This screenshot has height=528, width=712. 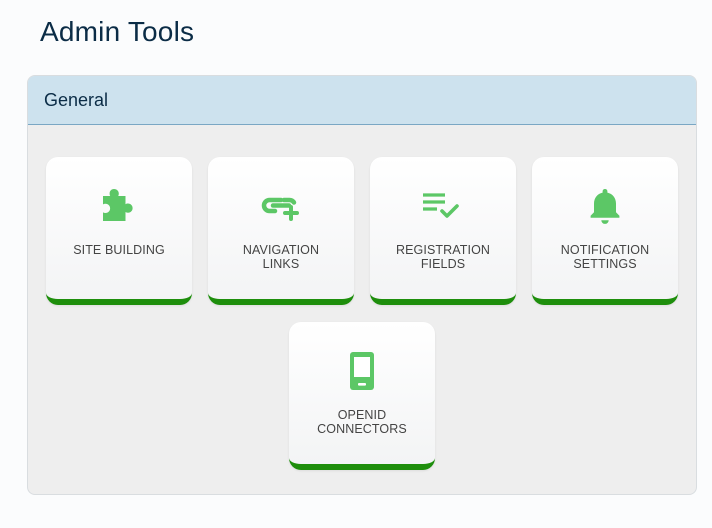 What do you see at coordinates (362, 429) in the screenshot?
I see `tile-label-line2: CONNECTORS` at bounding box center [362, 429].